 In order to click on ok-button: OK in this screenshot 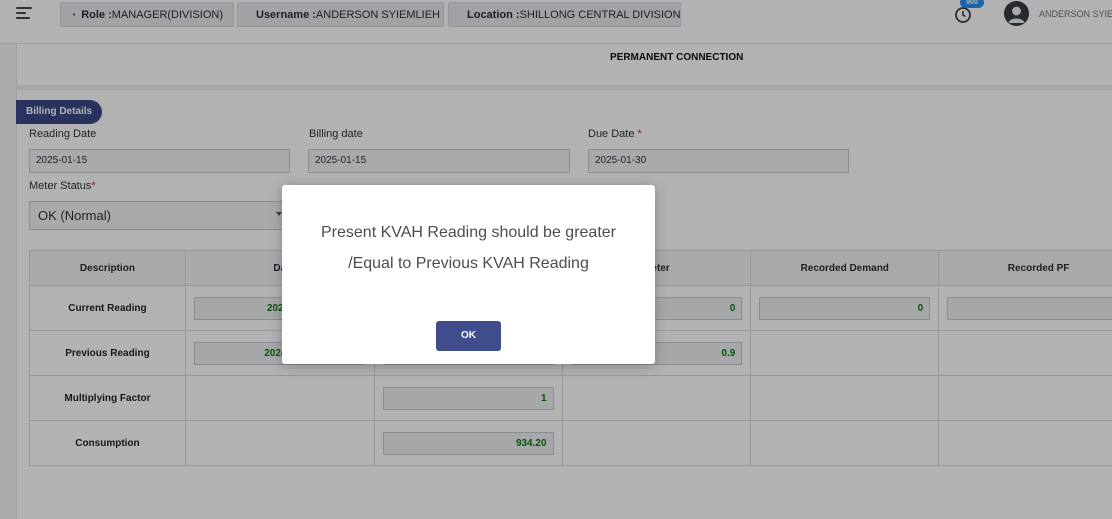, I will do `click(468, 336)`.